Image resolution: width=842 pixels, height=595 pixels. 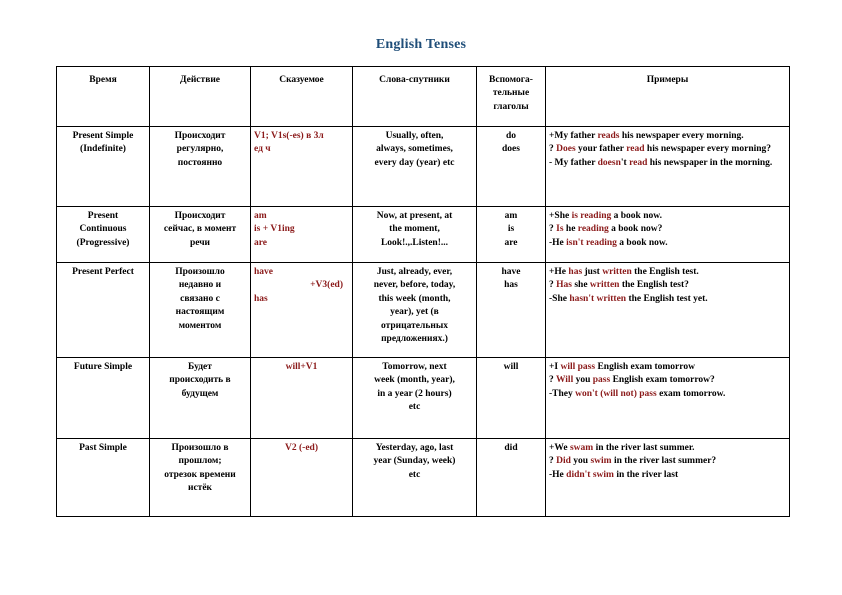 What do you see at coordinates (414, 298) in the screenshot?
I see `signal-word-line-3: this week (month,` at bounding box center [414, 298].